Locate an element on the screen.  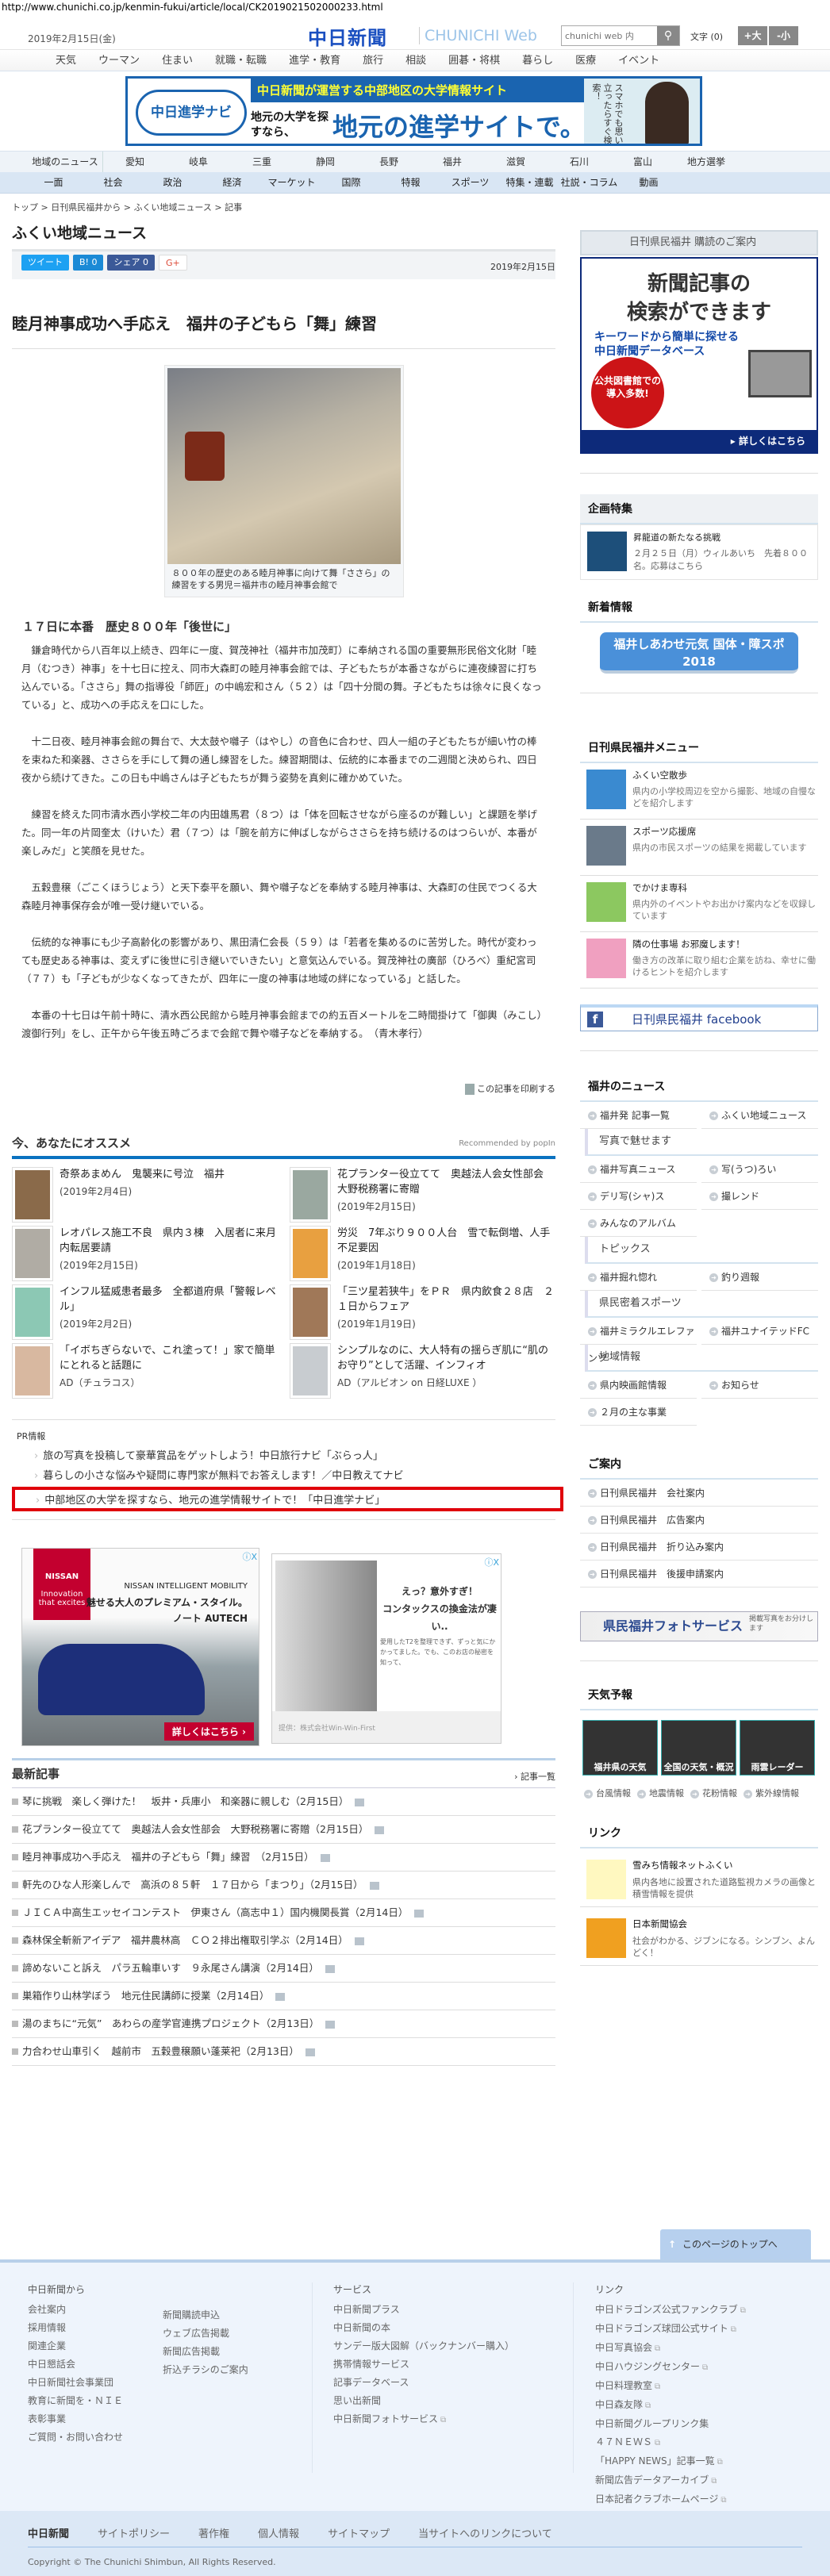
region-nav-item: 福井 is located at coordinates (452, 162).